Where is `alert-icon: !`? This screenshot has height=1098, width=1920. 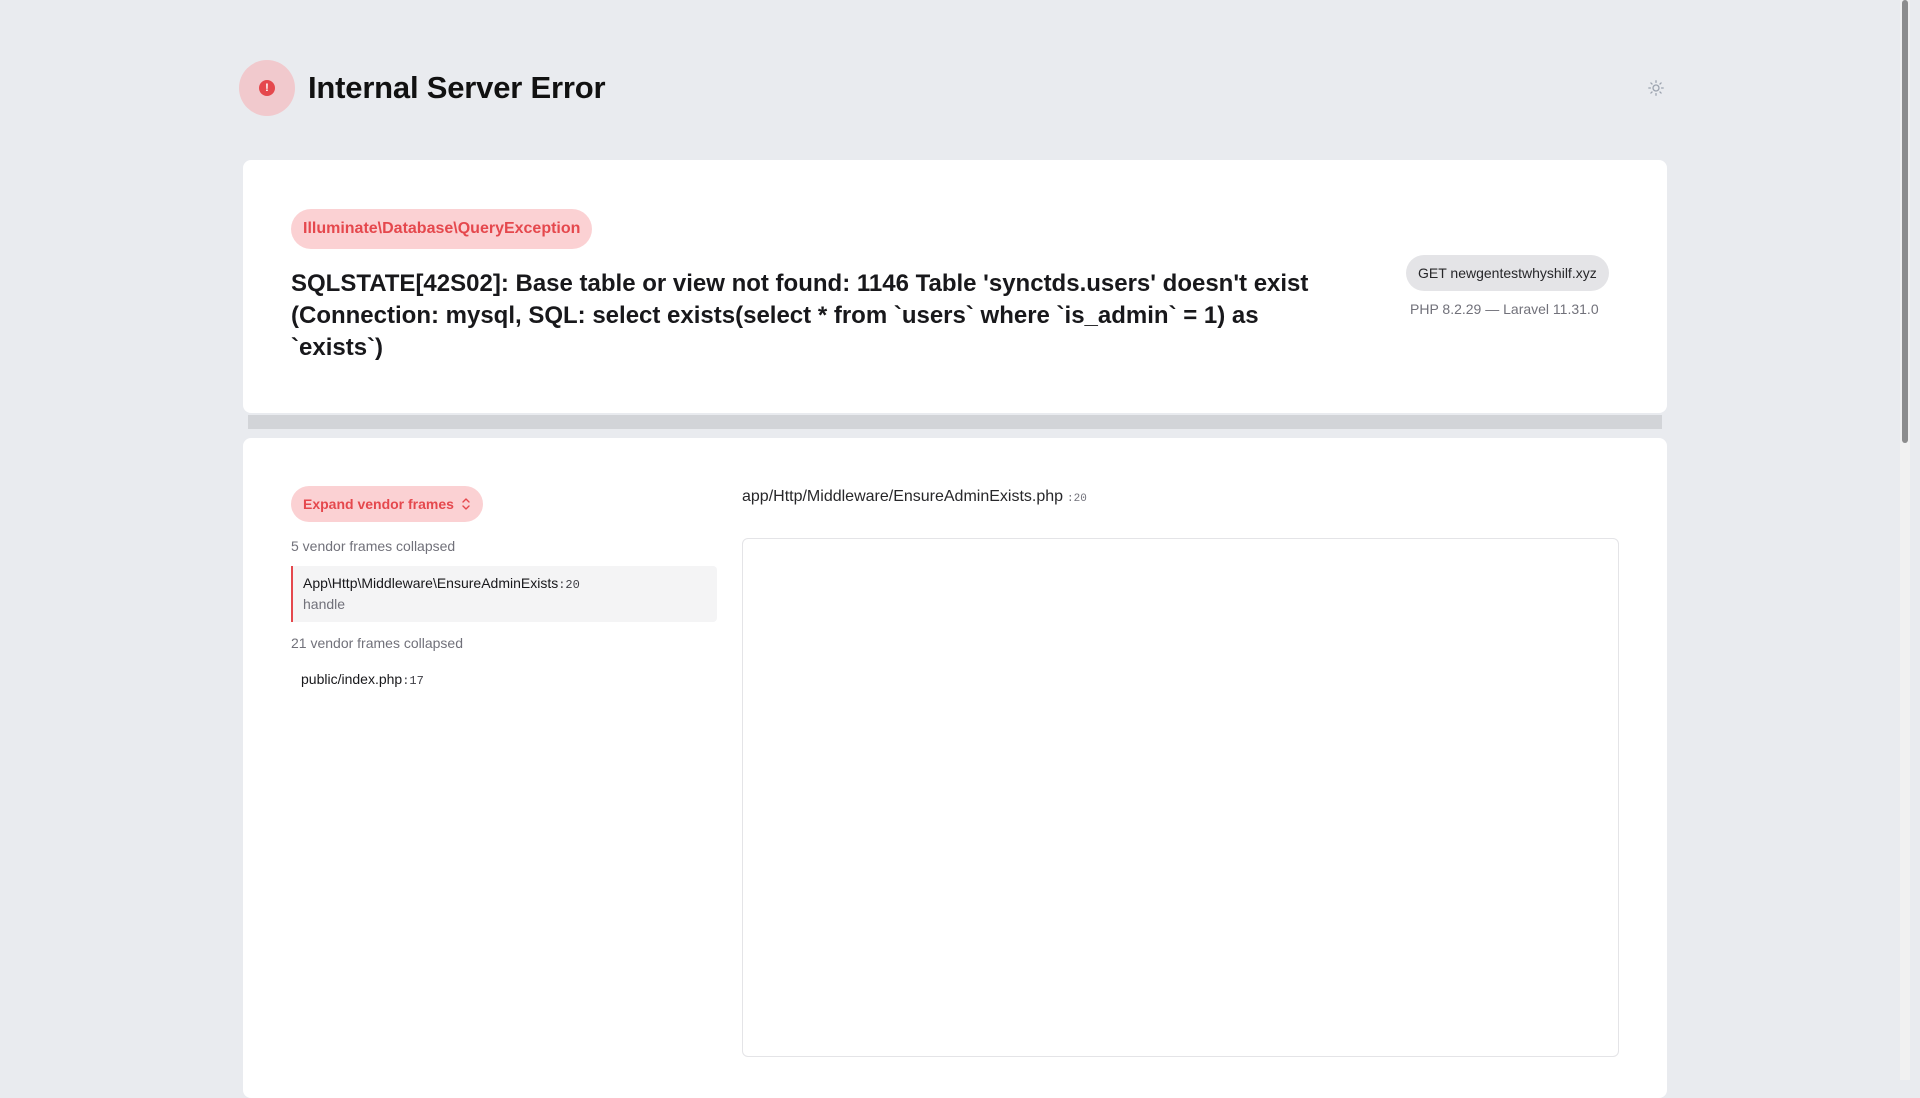
alert-icon: ! is located at coordinates (267, 88).